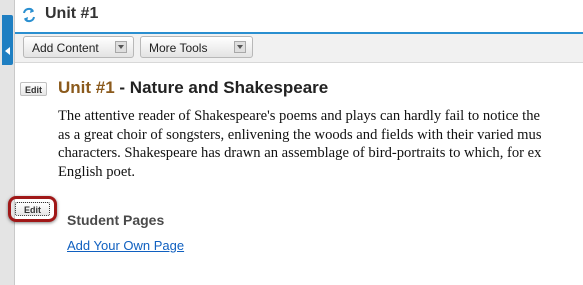  Describe the element at coordinates (72, 13) in the screenshot. I see `page-title: Unit #1` at that location.